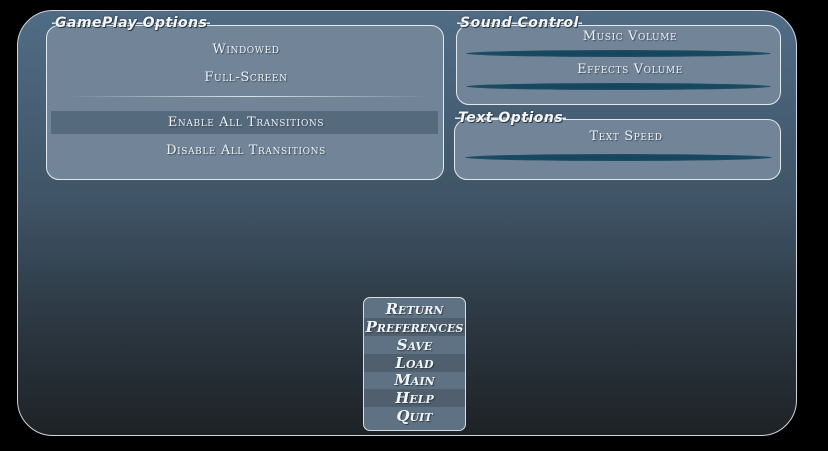 Image resolution: width=828 pixels, height=451 pixels. Describe the element at coordinates (246, 49) in the screenshot. I see `windowed-option: Windowed` at that location.